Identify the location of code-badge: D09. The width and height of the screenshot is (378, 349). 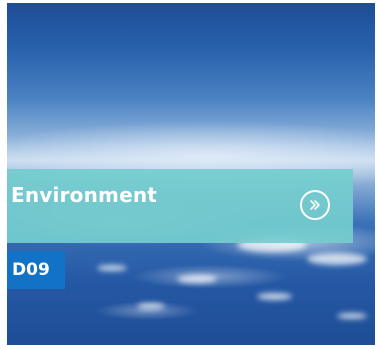
(36, 270).